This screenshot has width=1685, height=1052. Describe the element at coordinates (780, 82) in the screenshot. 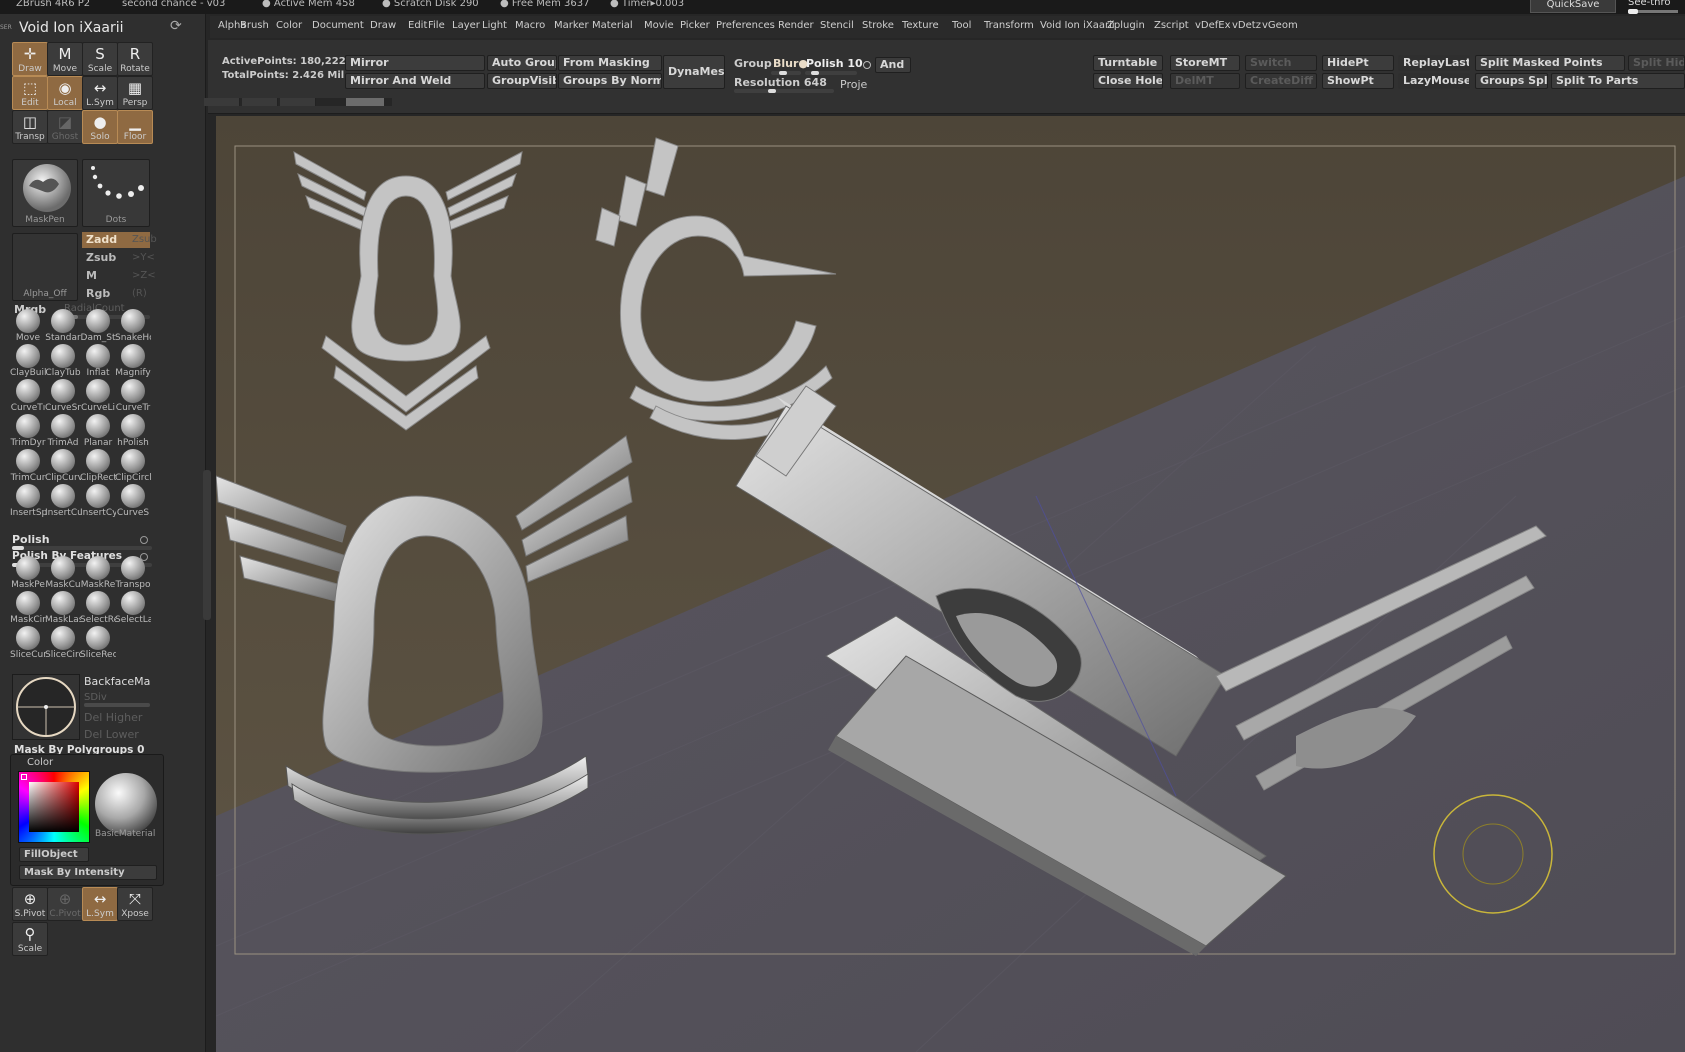

I see `resolution-slider: Resolution 648` at that location.